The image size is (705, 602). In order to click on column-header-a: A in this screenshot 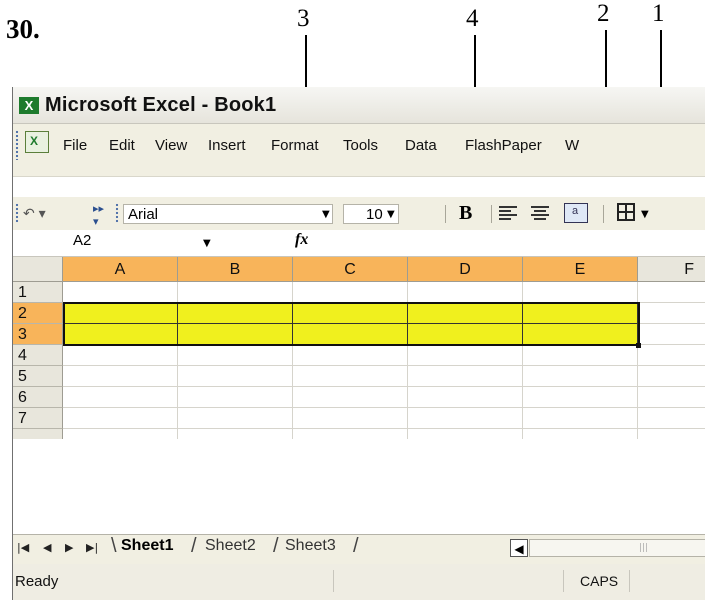, I will do `click(120, 269)`.